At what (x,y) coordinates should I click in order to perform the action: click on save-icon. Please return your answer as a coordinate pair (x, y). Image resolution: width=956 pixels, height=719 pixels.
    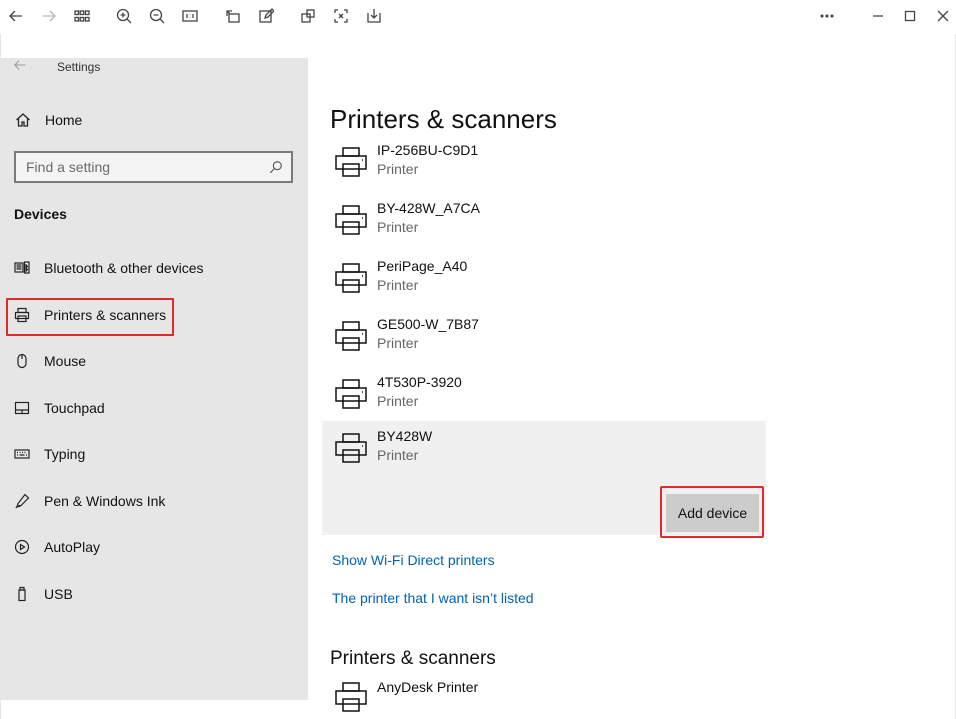
    Looking at the image, I should click on (374, 16).